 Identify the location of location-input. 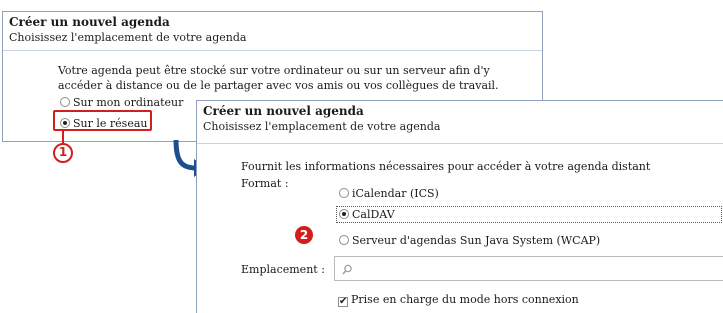
(528, 268).